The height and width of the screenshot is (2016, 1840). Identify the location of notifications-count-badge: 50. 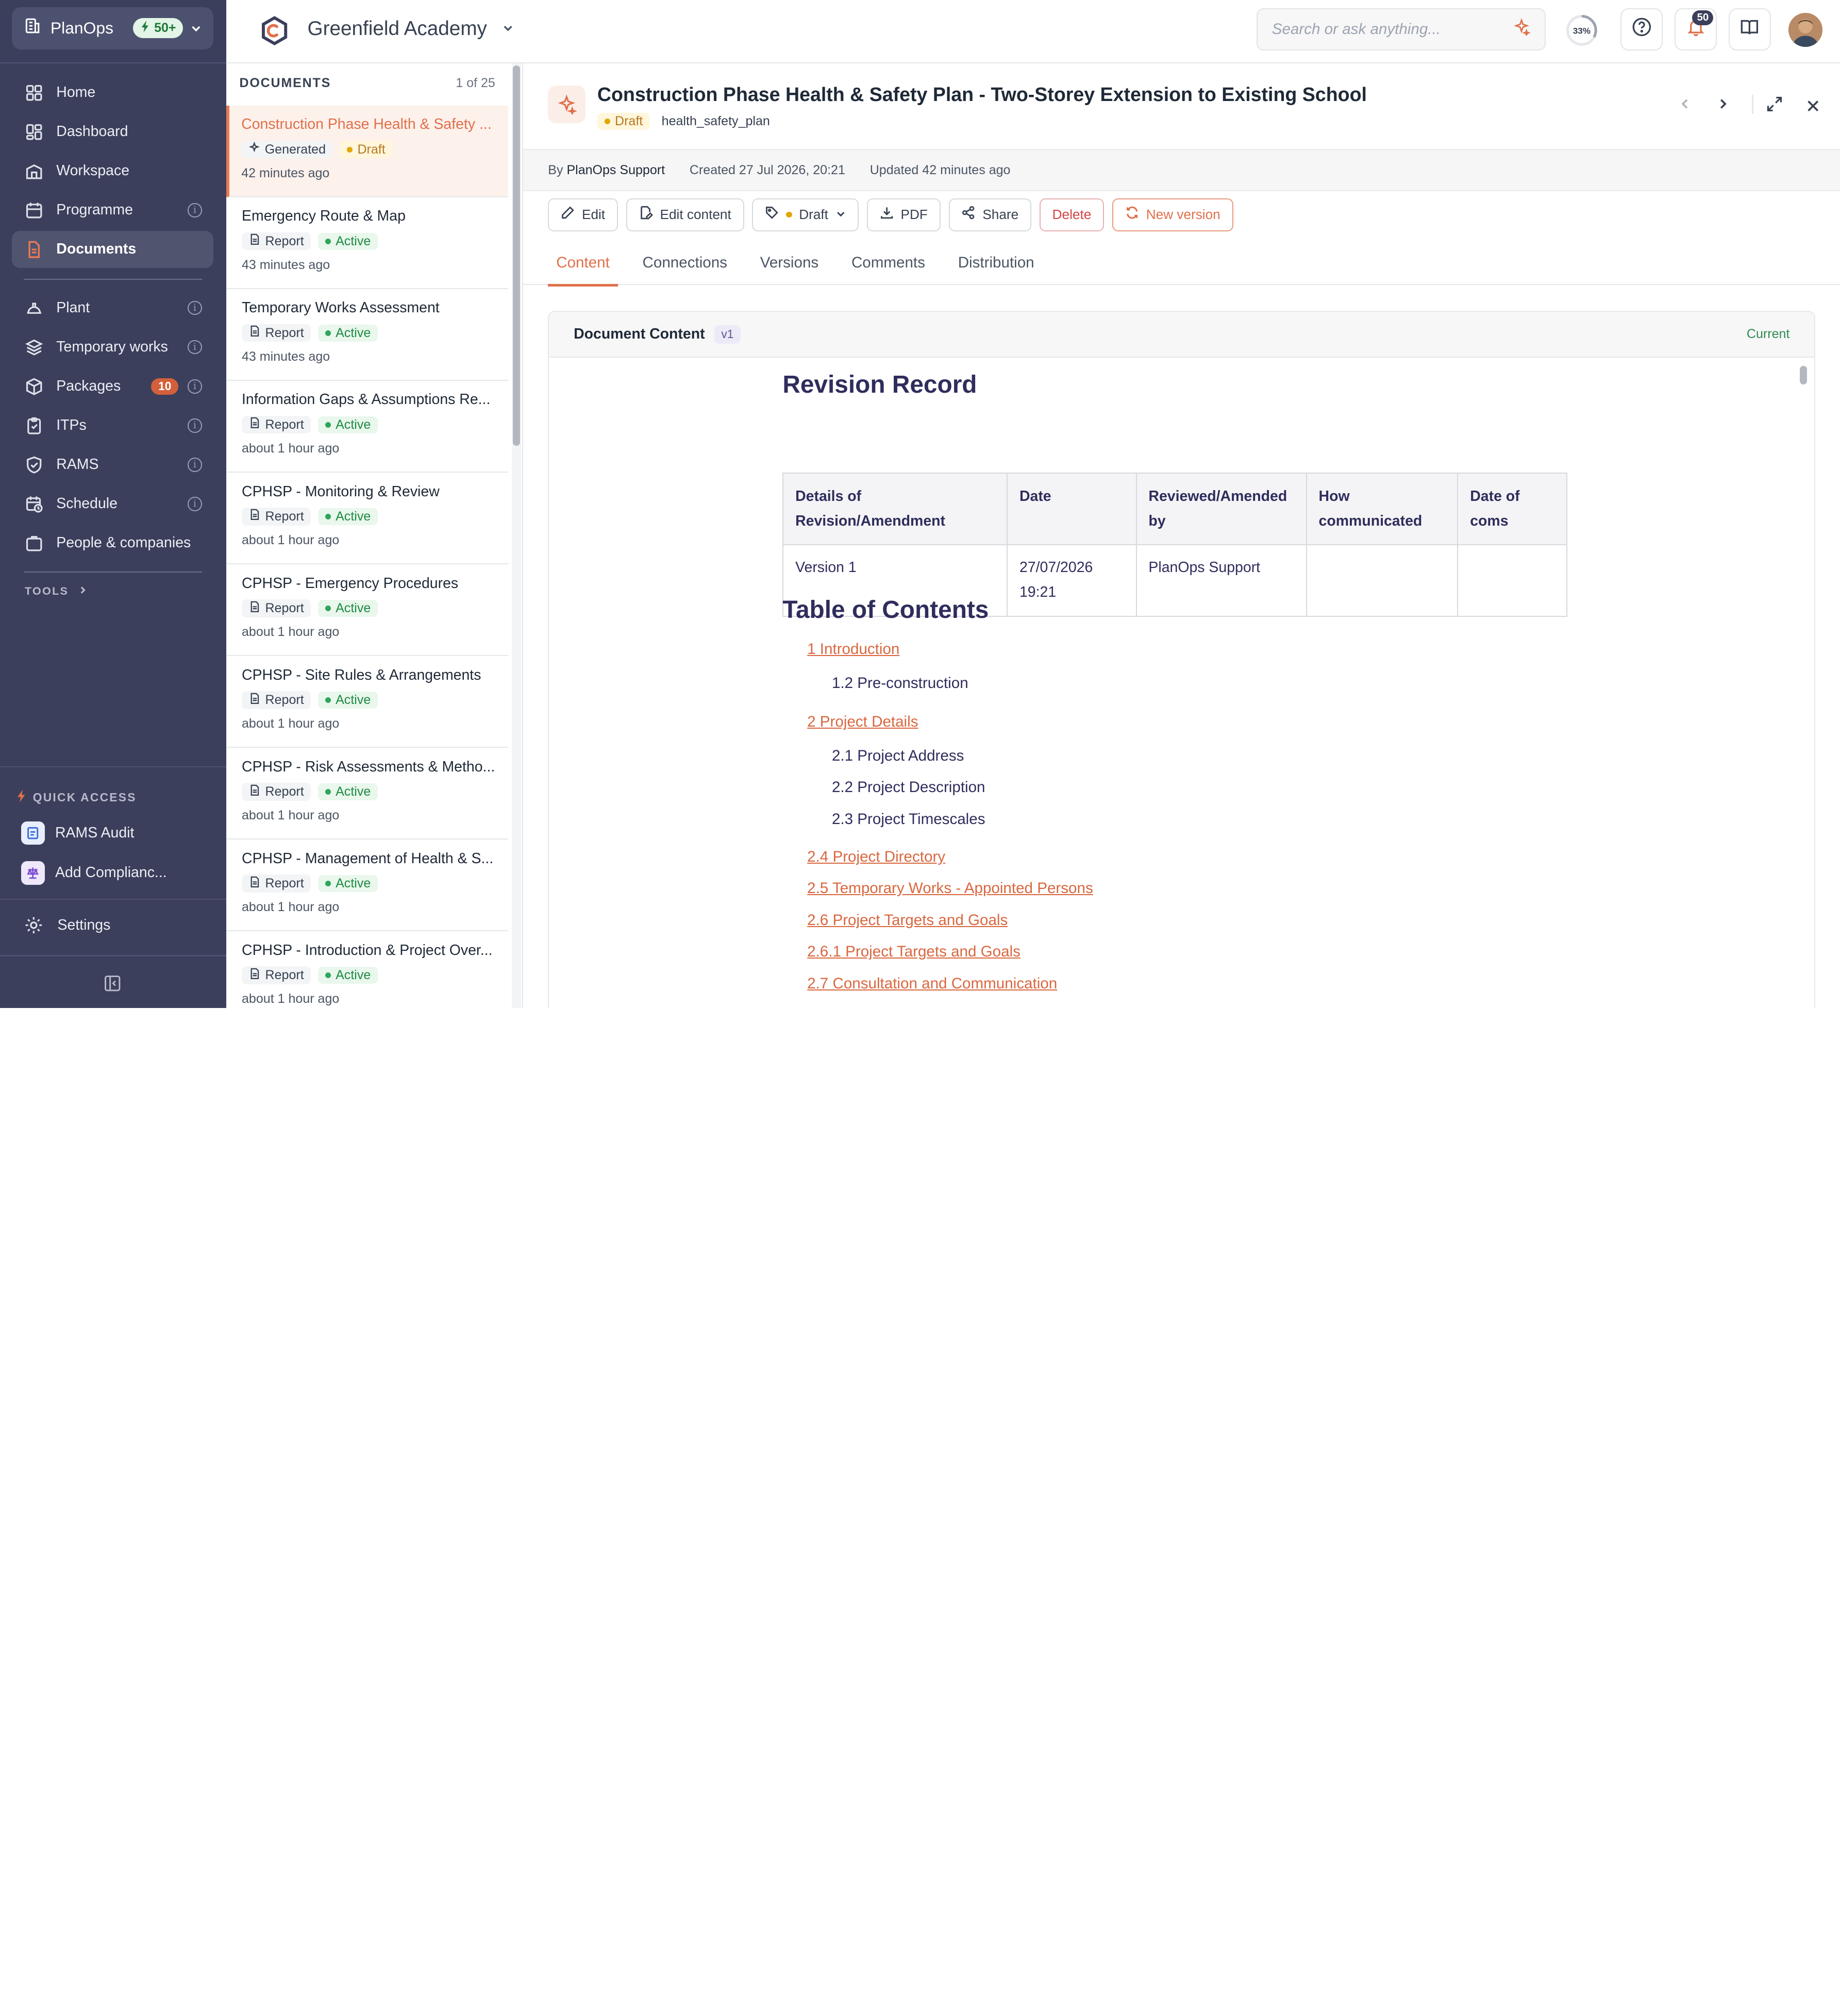
(1703, 18).